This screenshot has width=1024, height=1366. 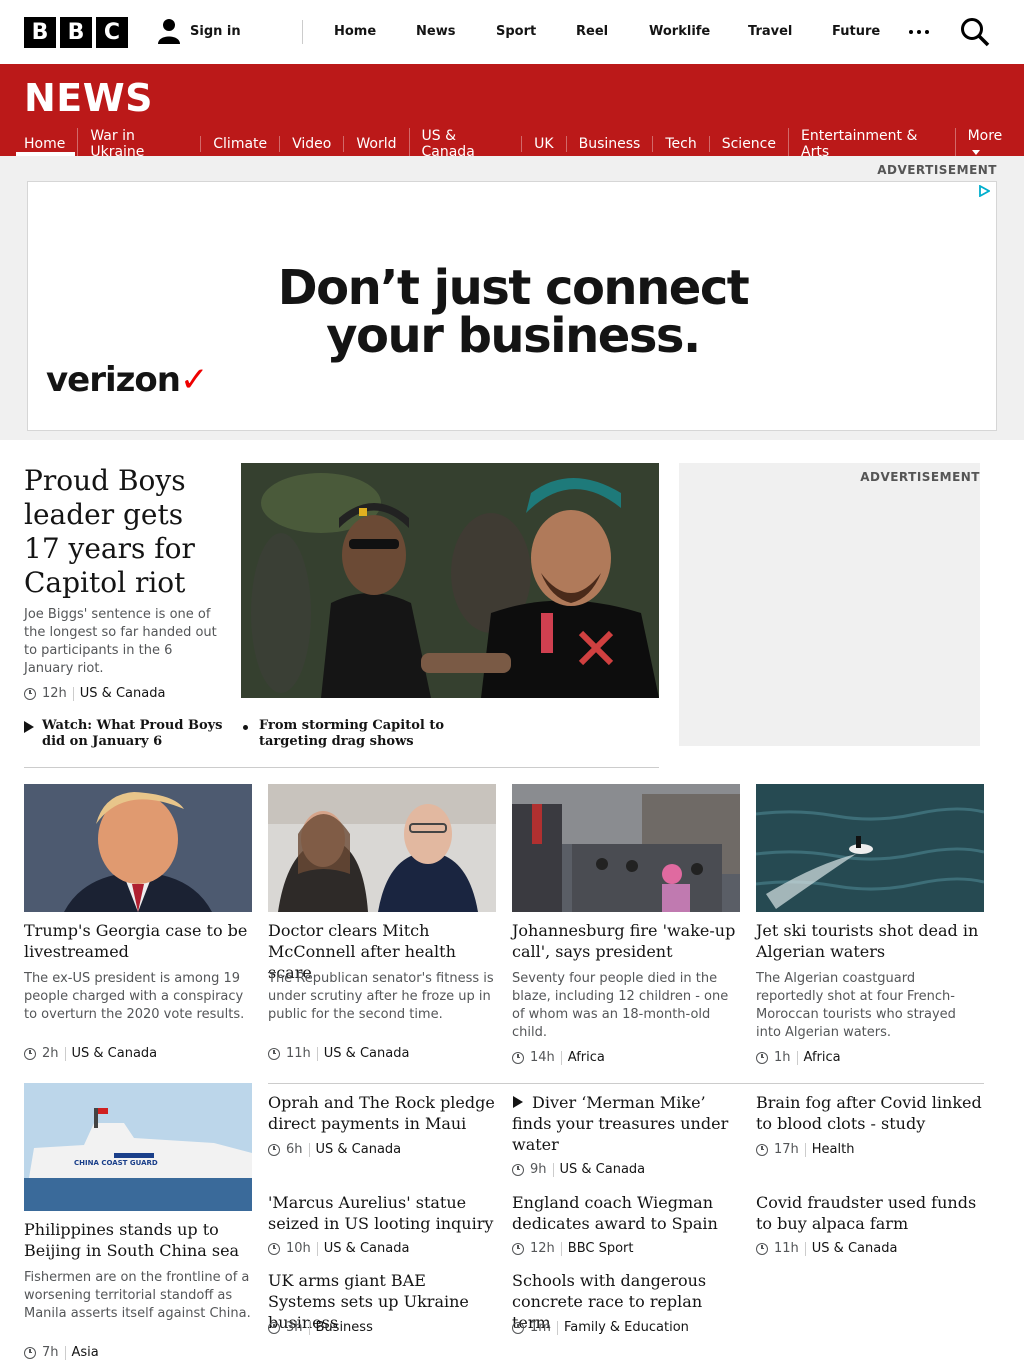 What do you see at coordinates (919, 32) in the screenshot?
I see `more-menu-icon` at bounding box center [919, 32].